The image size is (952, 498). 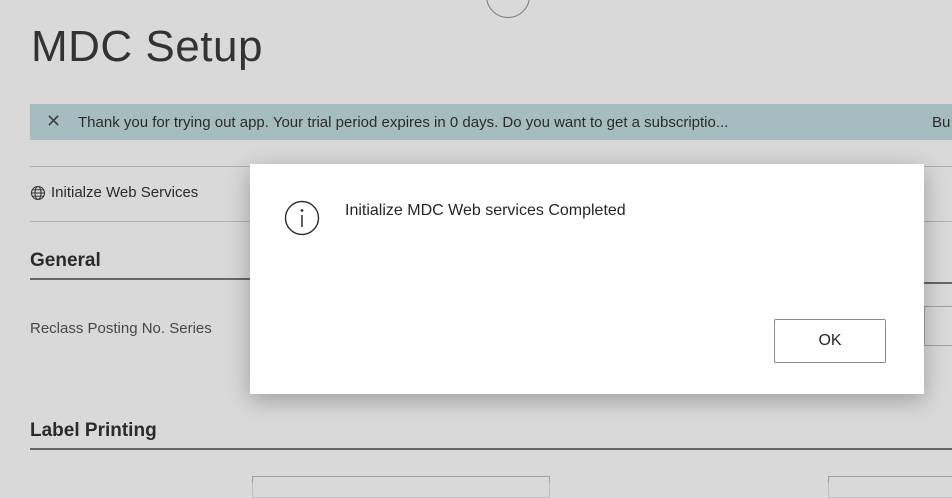 I want to click on ok-button: OK, so click(x=830, y=341).